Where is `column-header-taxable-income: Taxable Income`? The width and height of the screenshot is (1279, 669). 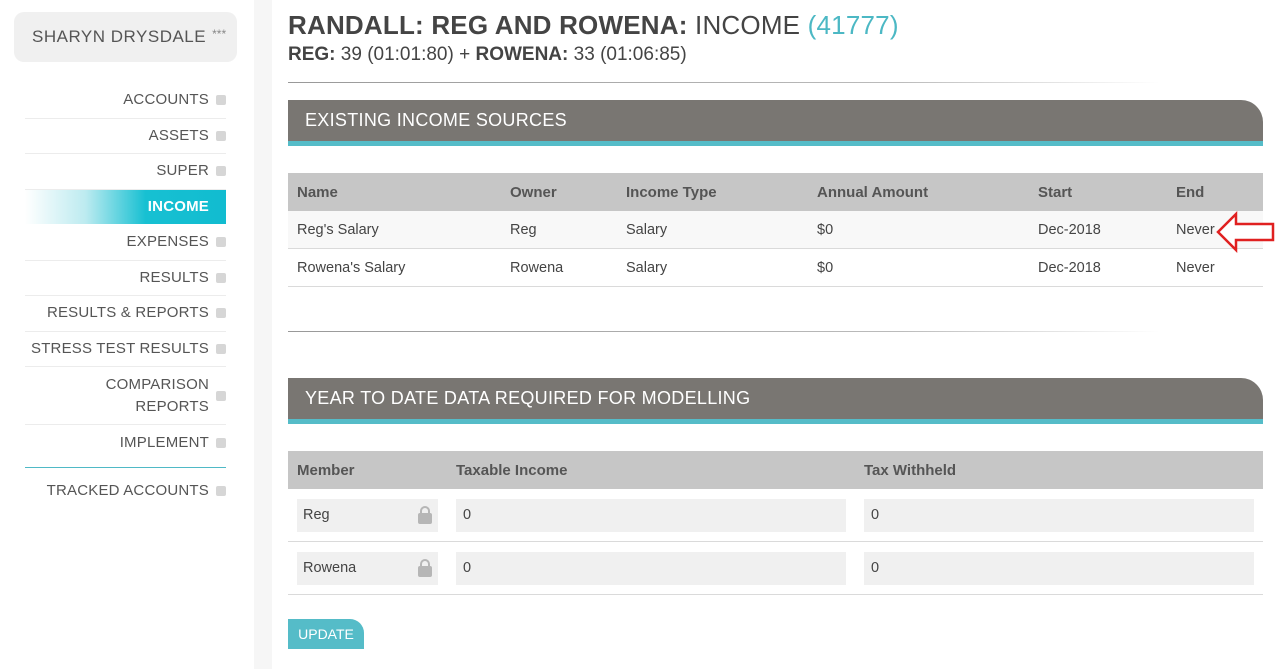
column-header-taxable-income: Taxable Income is located at coordinates (512, 470).